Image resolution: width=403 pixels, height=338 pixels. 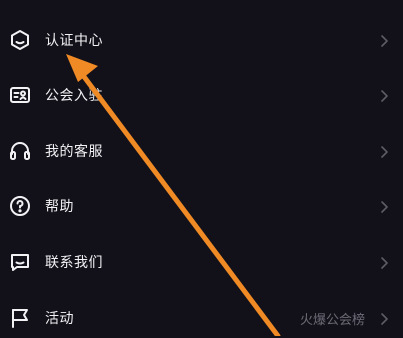 What do you see at coordinates (332, 318) in the screenshot?
I see `hot-guild-ranking-link: 火爆公会榜` at bounding box center [332, 318].